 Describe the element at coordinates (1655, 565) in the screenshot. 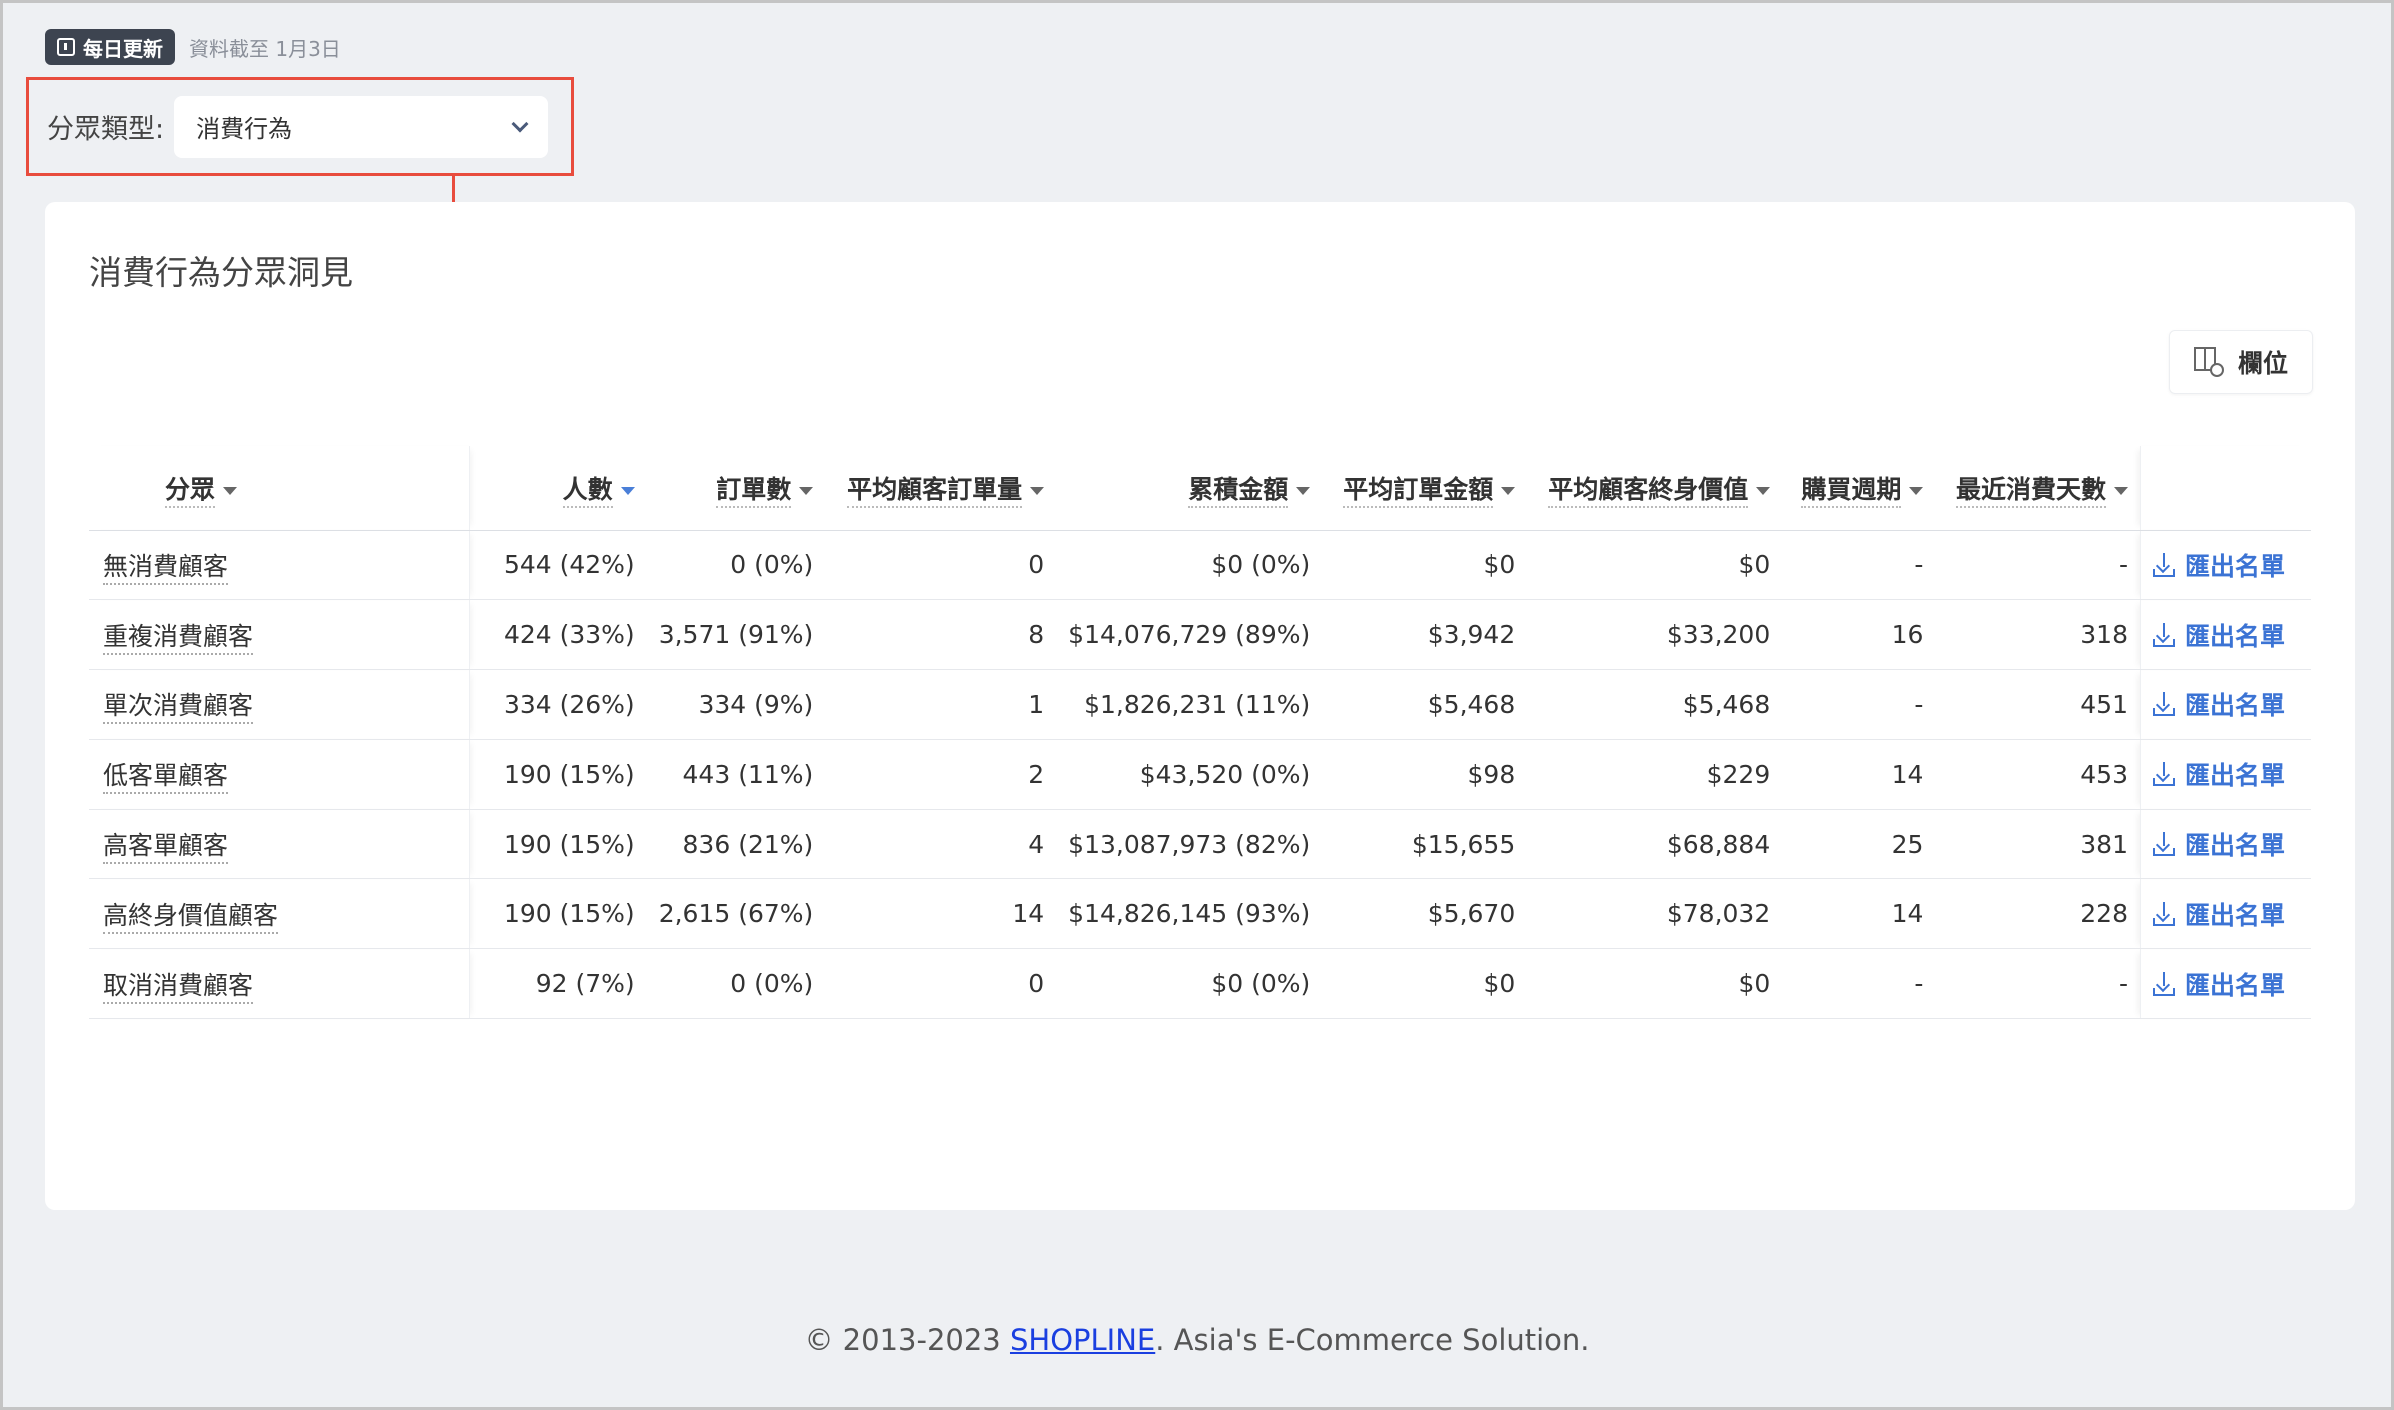

I see `cell-avg-ltv: $0` at that location.